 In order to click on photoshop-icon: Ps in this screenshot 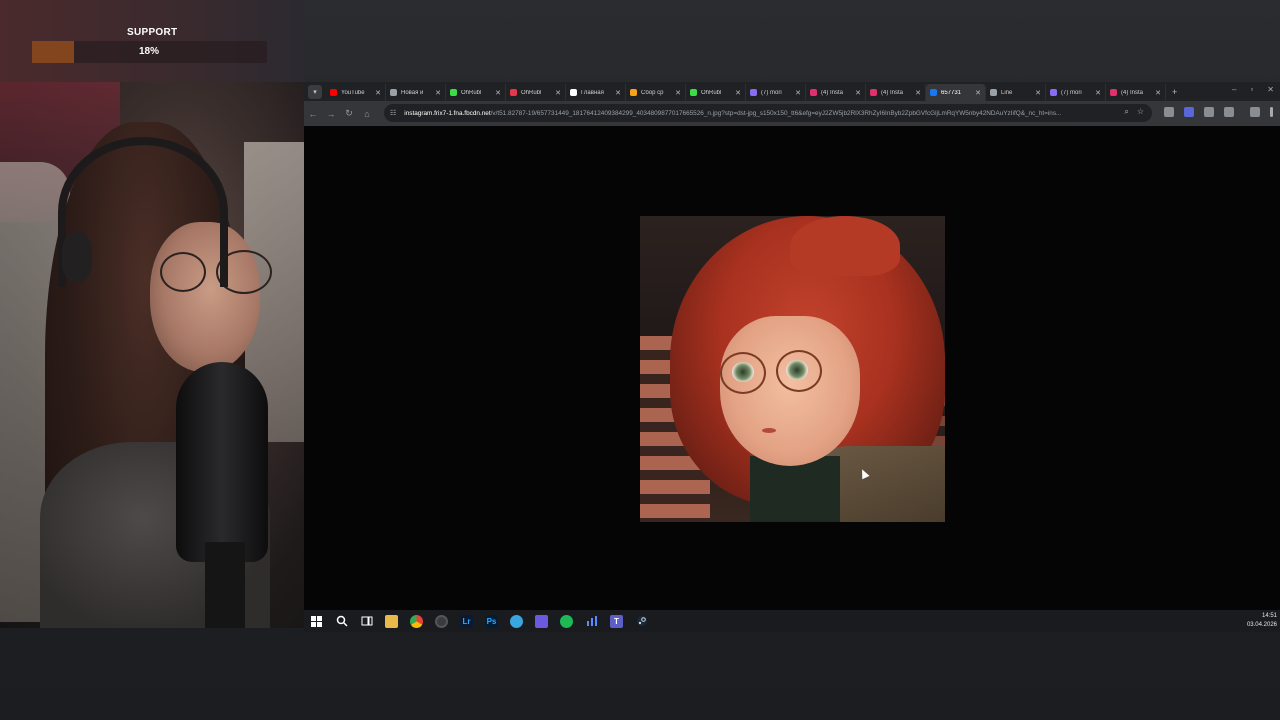, I will do `click(491, 621)`.